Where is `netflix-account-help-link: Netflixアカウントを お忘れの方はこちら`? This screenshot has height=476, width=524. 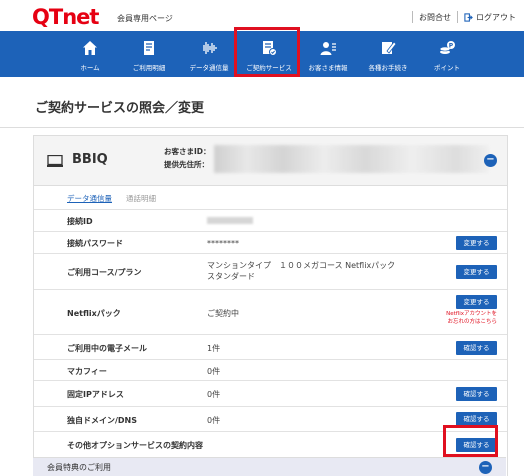
netflix-account-help-link: Netflixアカウントを お忘れの方はこちら is located at coordinates (471, 318).